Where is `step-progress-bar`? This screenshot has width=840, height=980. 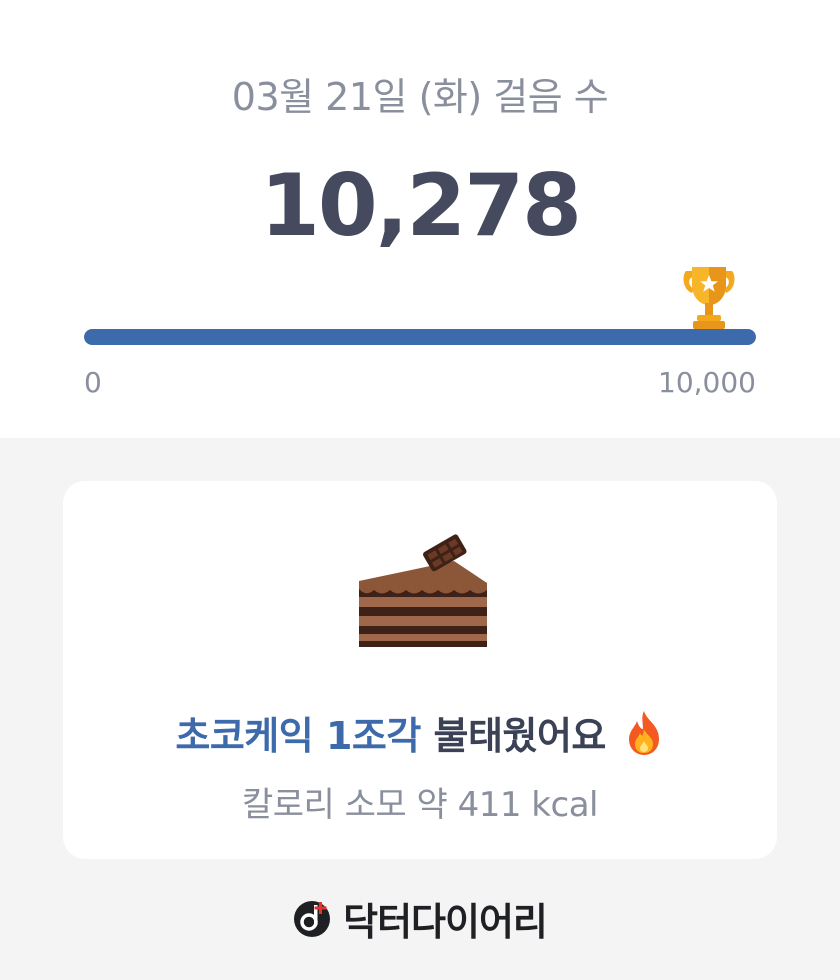 step-progress-bar is located at coordinates (420, 337).